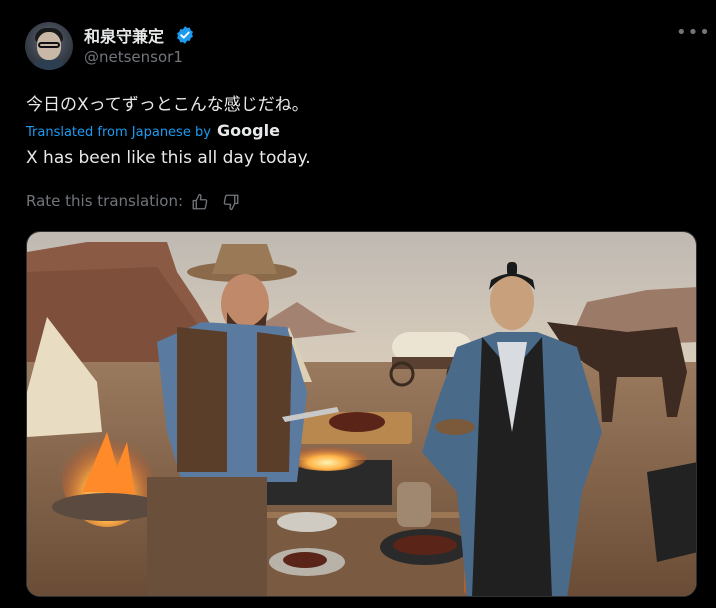  What do you see at coordinates (133, 57) in the screenshot?
I see `author-handle: @netsensor1` at bounding box center [133, 57].